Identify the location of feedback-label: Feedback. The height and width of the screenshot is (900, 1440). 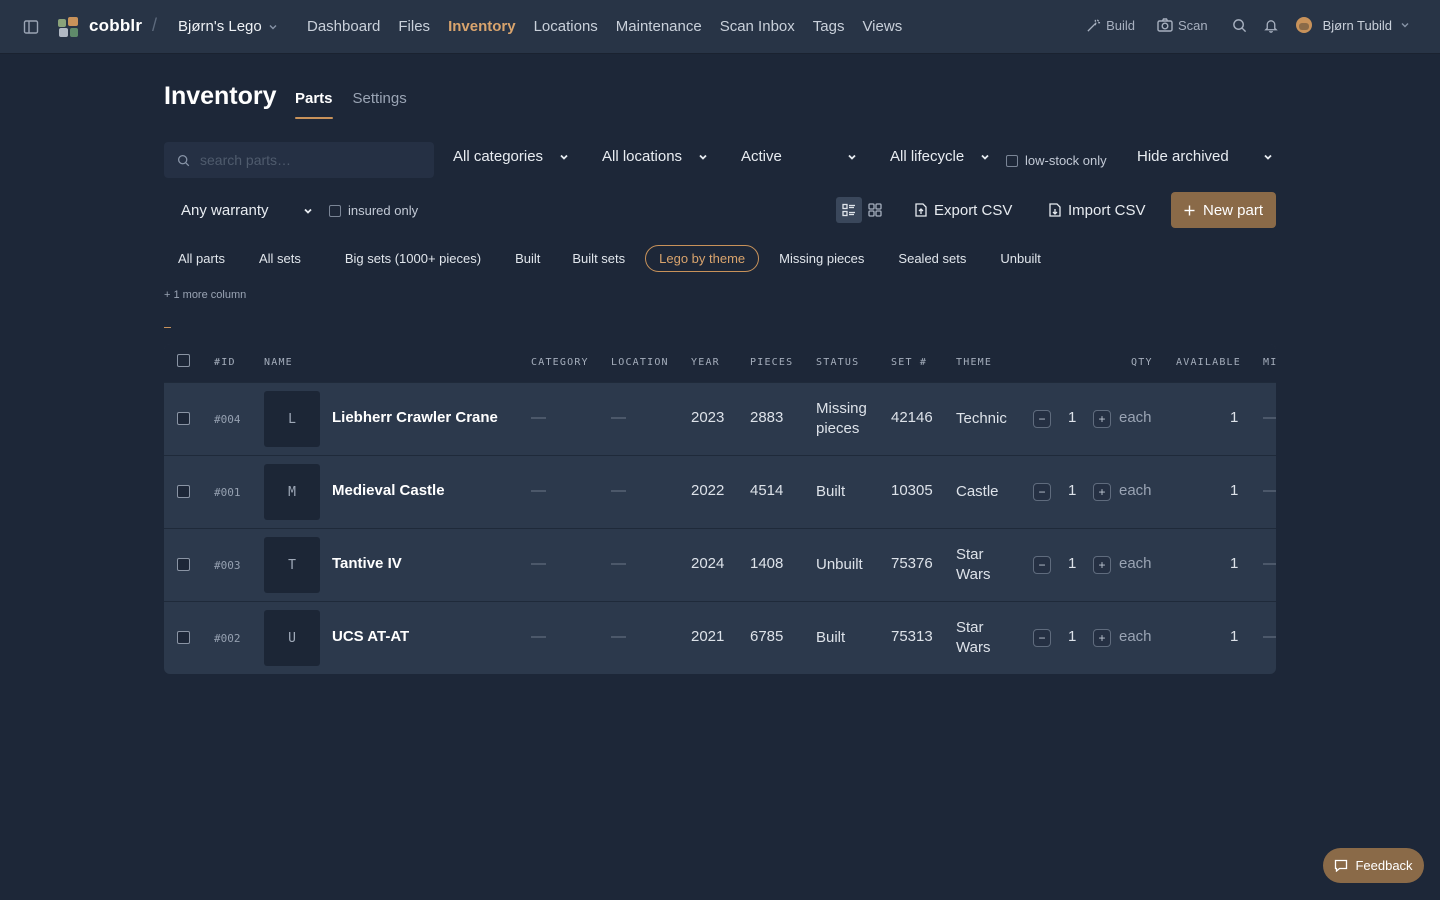
(1384, 865).